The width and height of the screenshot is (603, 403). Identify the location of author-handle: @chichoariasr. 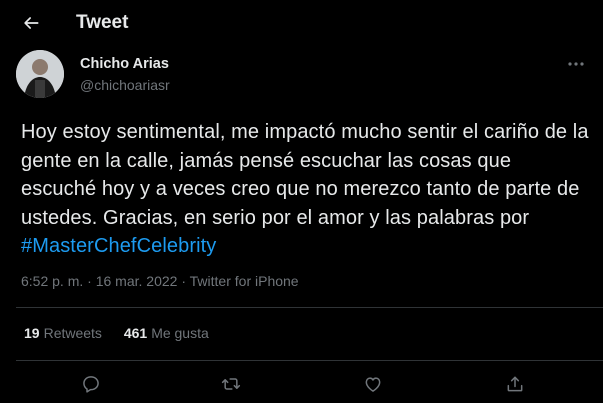
(125, 85).